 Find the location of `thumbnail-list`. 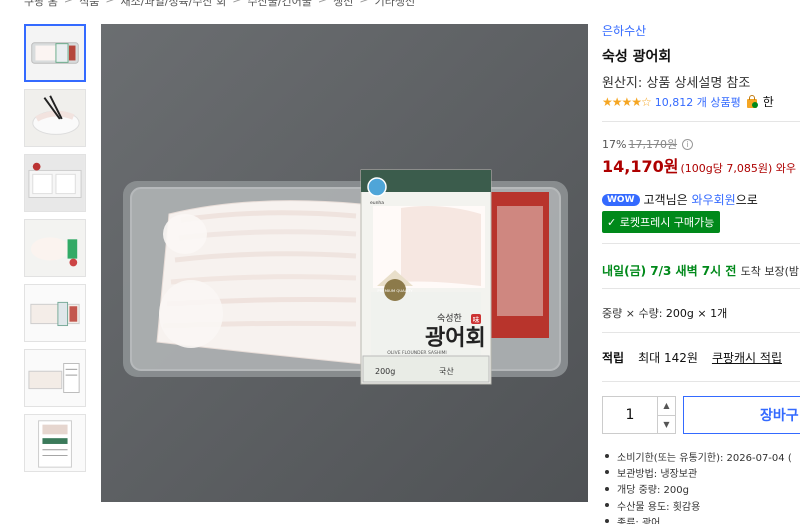

thumbnail-list is located at coordinates (56, 251).